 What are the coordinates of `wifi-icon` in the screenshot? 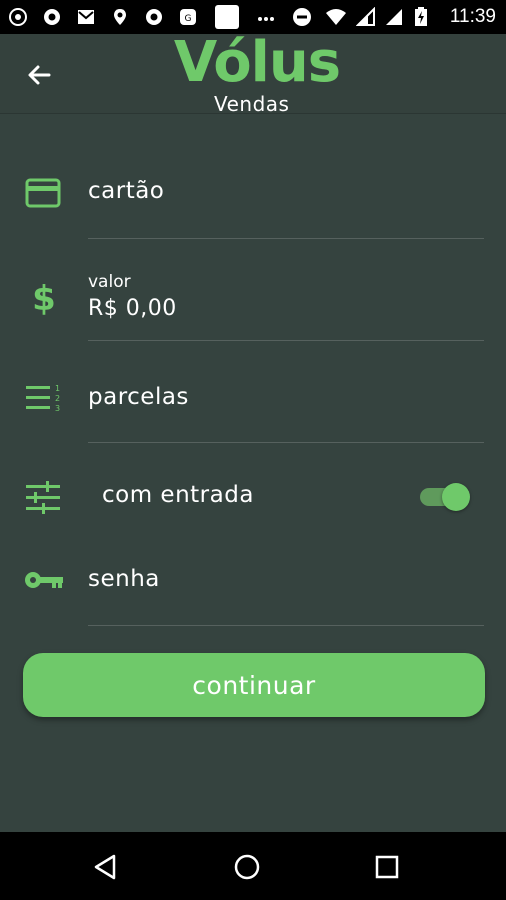 It's located at (336, 17).